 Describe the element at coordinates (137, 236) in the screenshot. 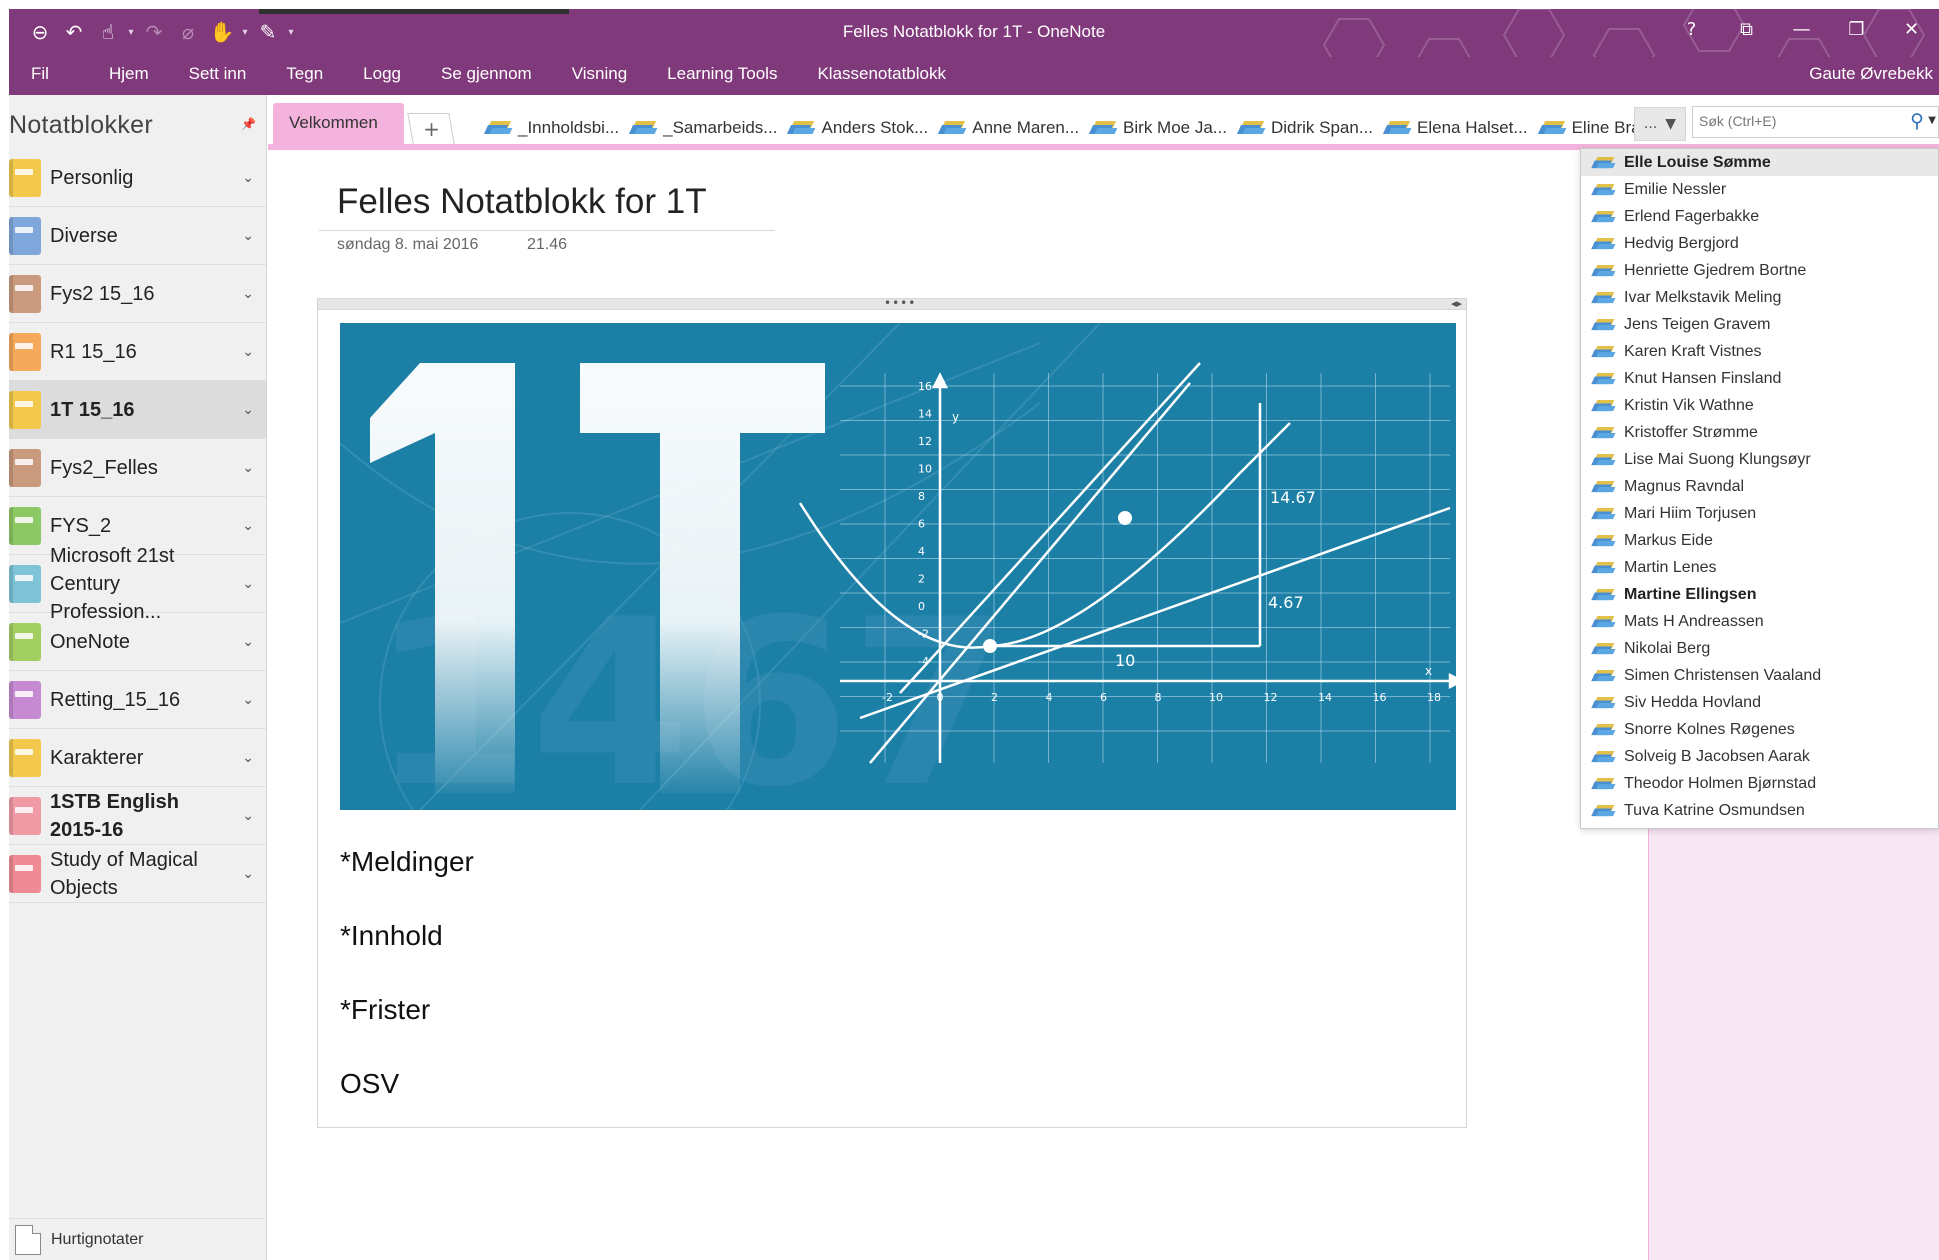

I see `notebook-item-diverse: Diverse ⌄` at that location.